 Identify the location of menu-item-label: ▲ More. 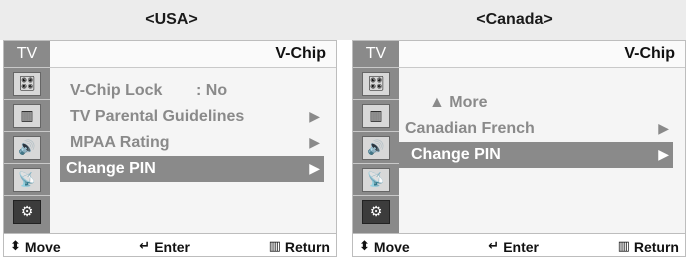
(458, 102).